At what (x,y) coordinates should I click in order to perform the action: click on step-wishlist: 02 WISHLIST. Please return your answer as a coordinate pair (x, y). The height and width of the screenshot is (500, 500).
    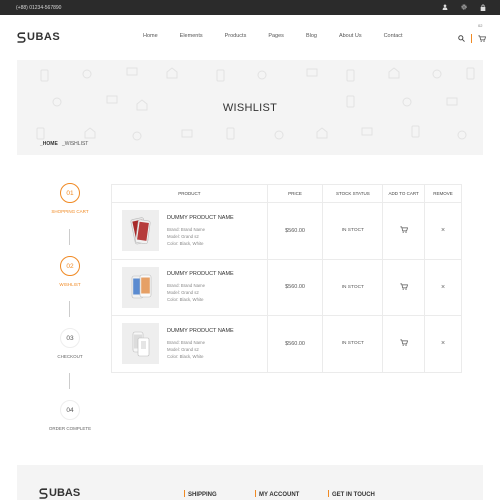
    Looking at the image, I should click on (70, 271).